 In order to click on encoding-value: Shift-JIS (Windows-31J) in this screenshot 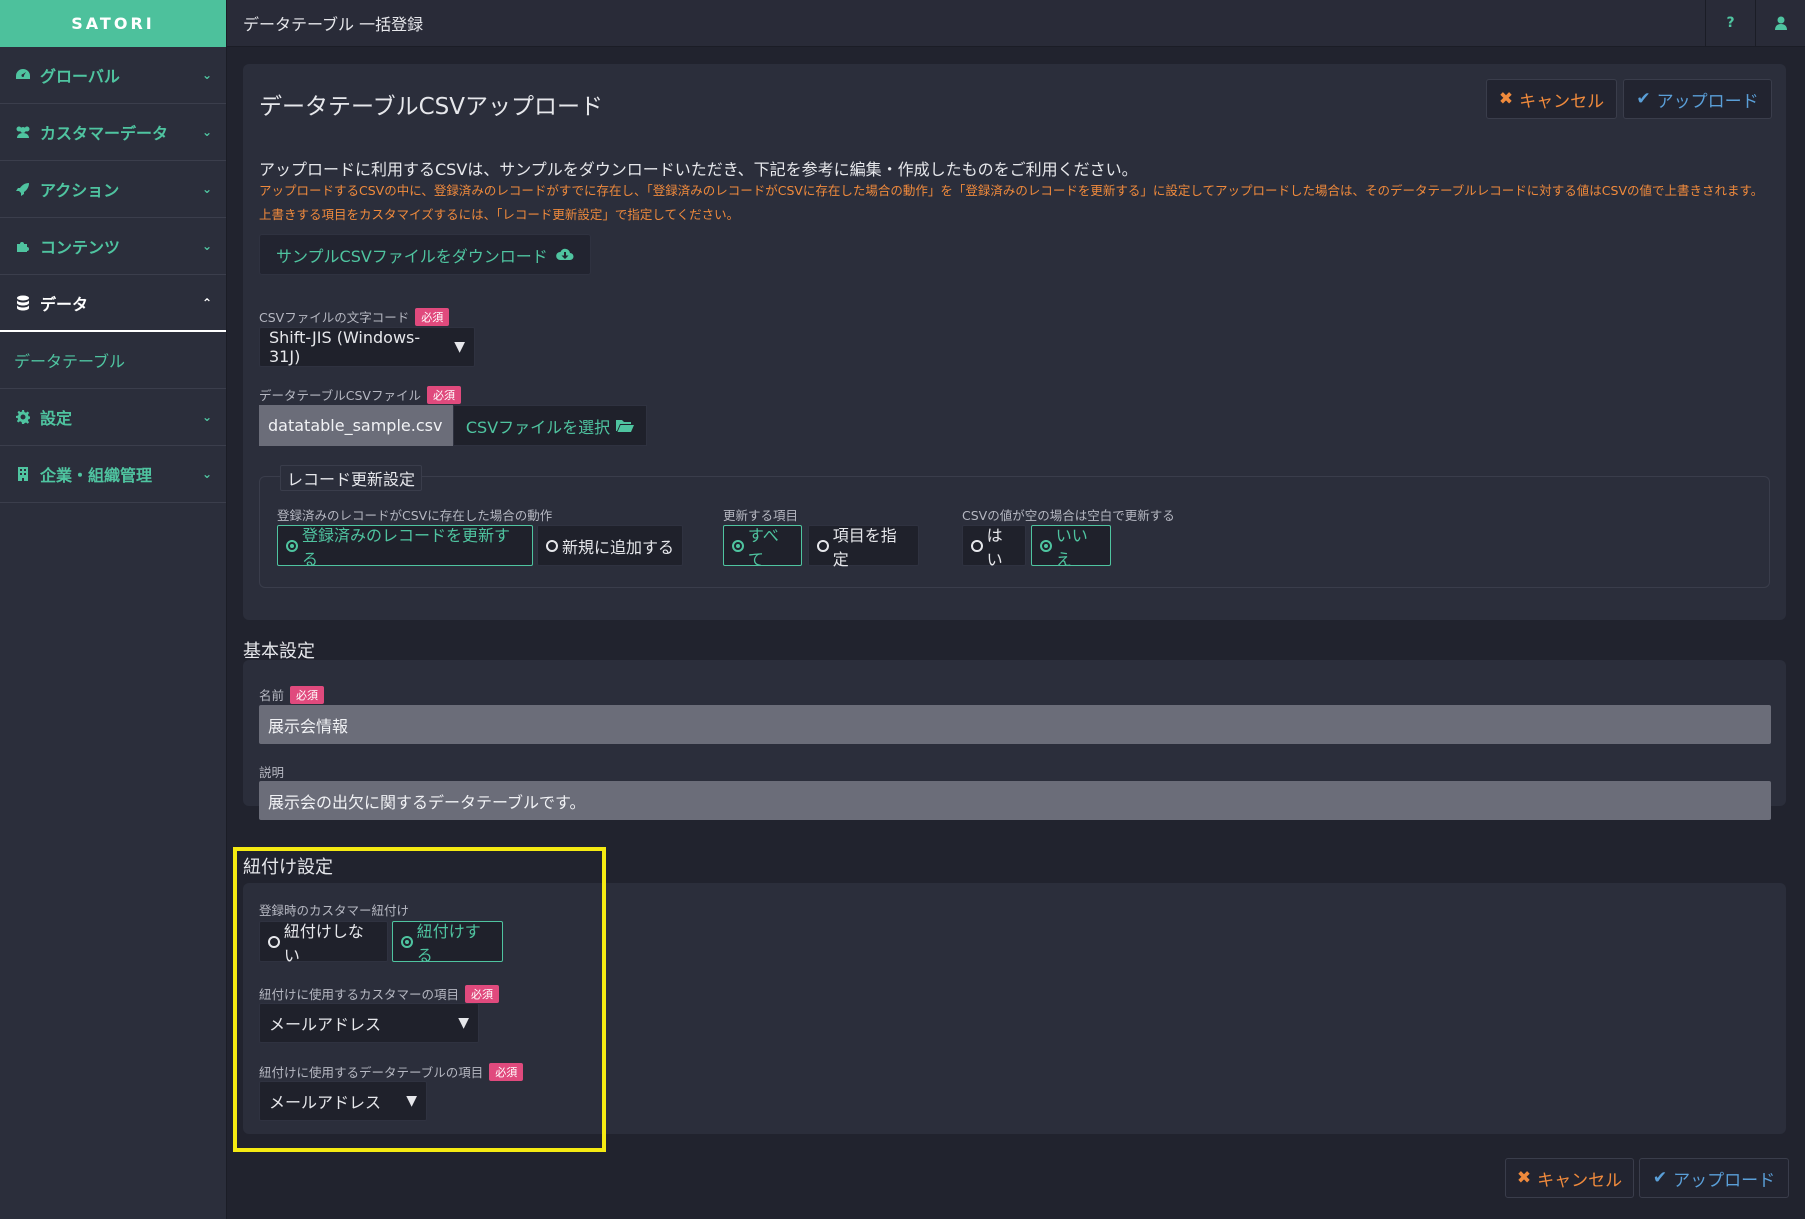, I will do `click(345, 347)`.